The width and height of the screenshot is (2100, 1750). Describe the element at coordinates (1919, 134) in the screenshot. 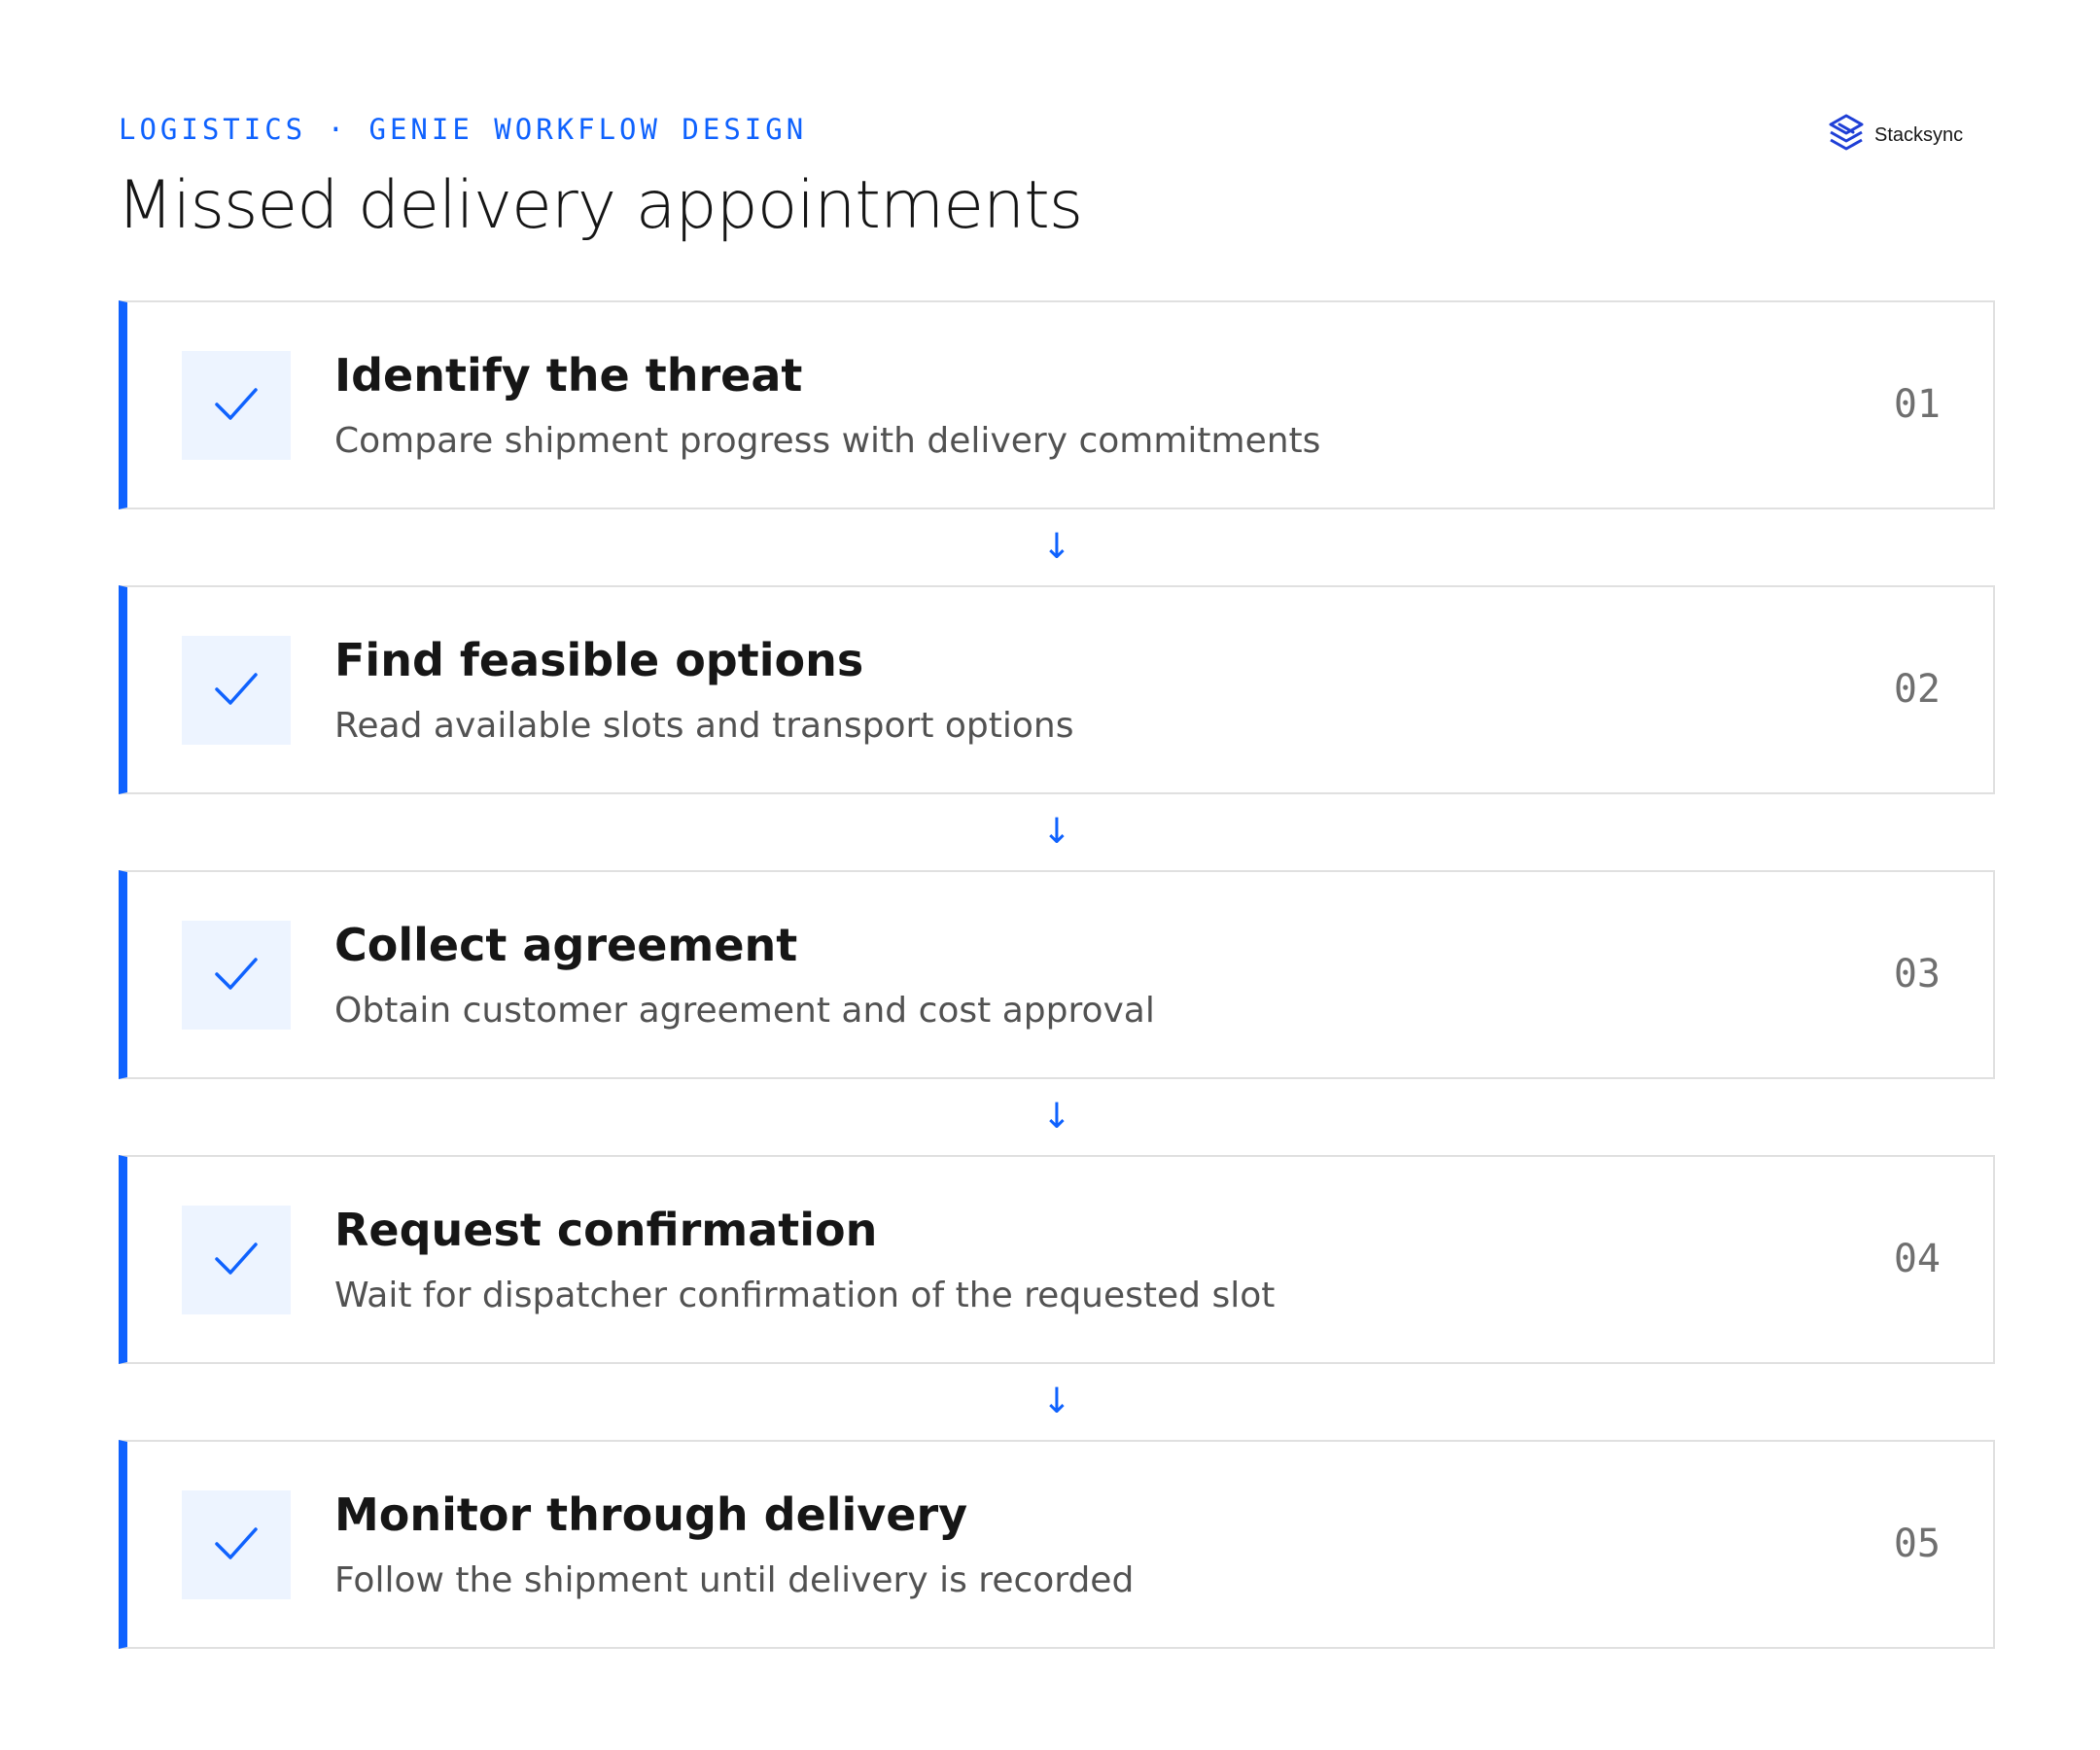

I see `brand-name: Stacksync` at that location.